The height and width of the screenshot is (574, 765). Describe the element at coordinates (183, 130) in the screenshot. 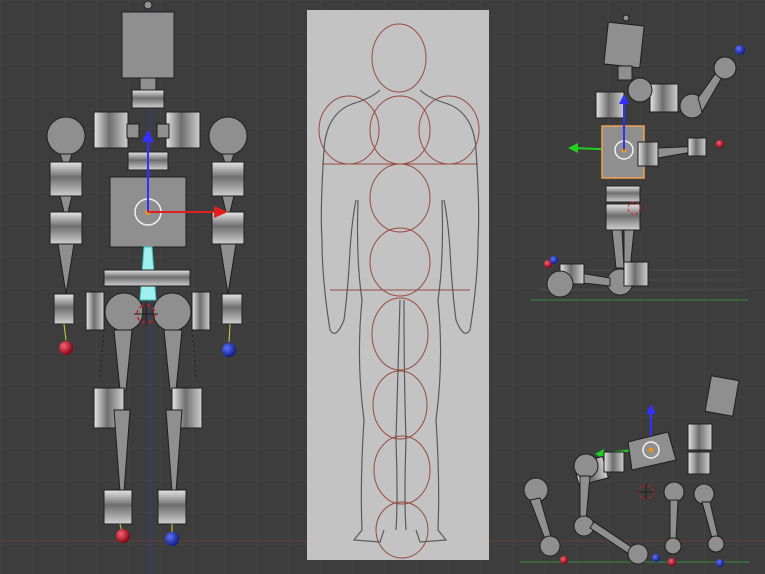

I see `rig-shoulder-joint-right` at that location.